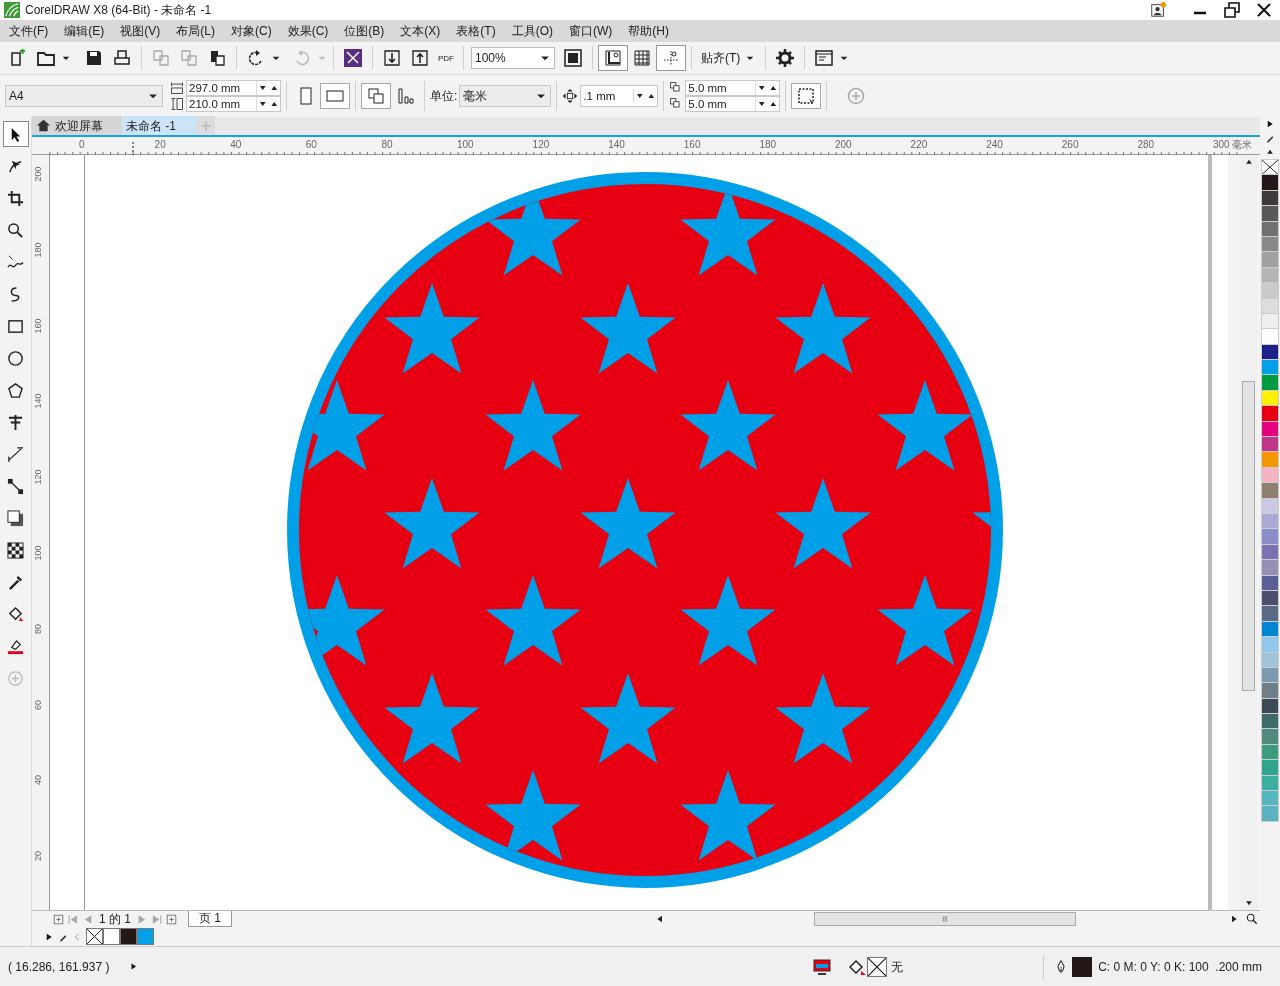 This screenshot has width=1280, height=986. I want to click on page-size-combo: A4, so click(84, 96).